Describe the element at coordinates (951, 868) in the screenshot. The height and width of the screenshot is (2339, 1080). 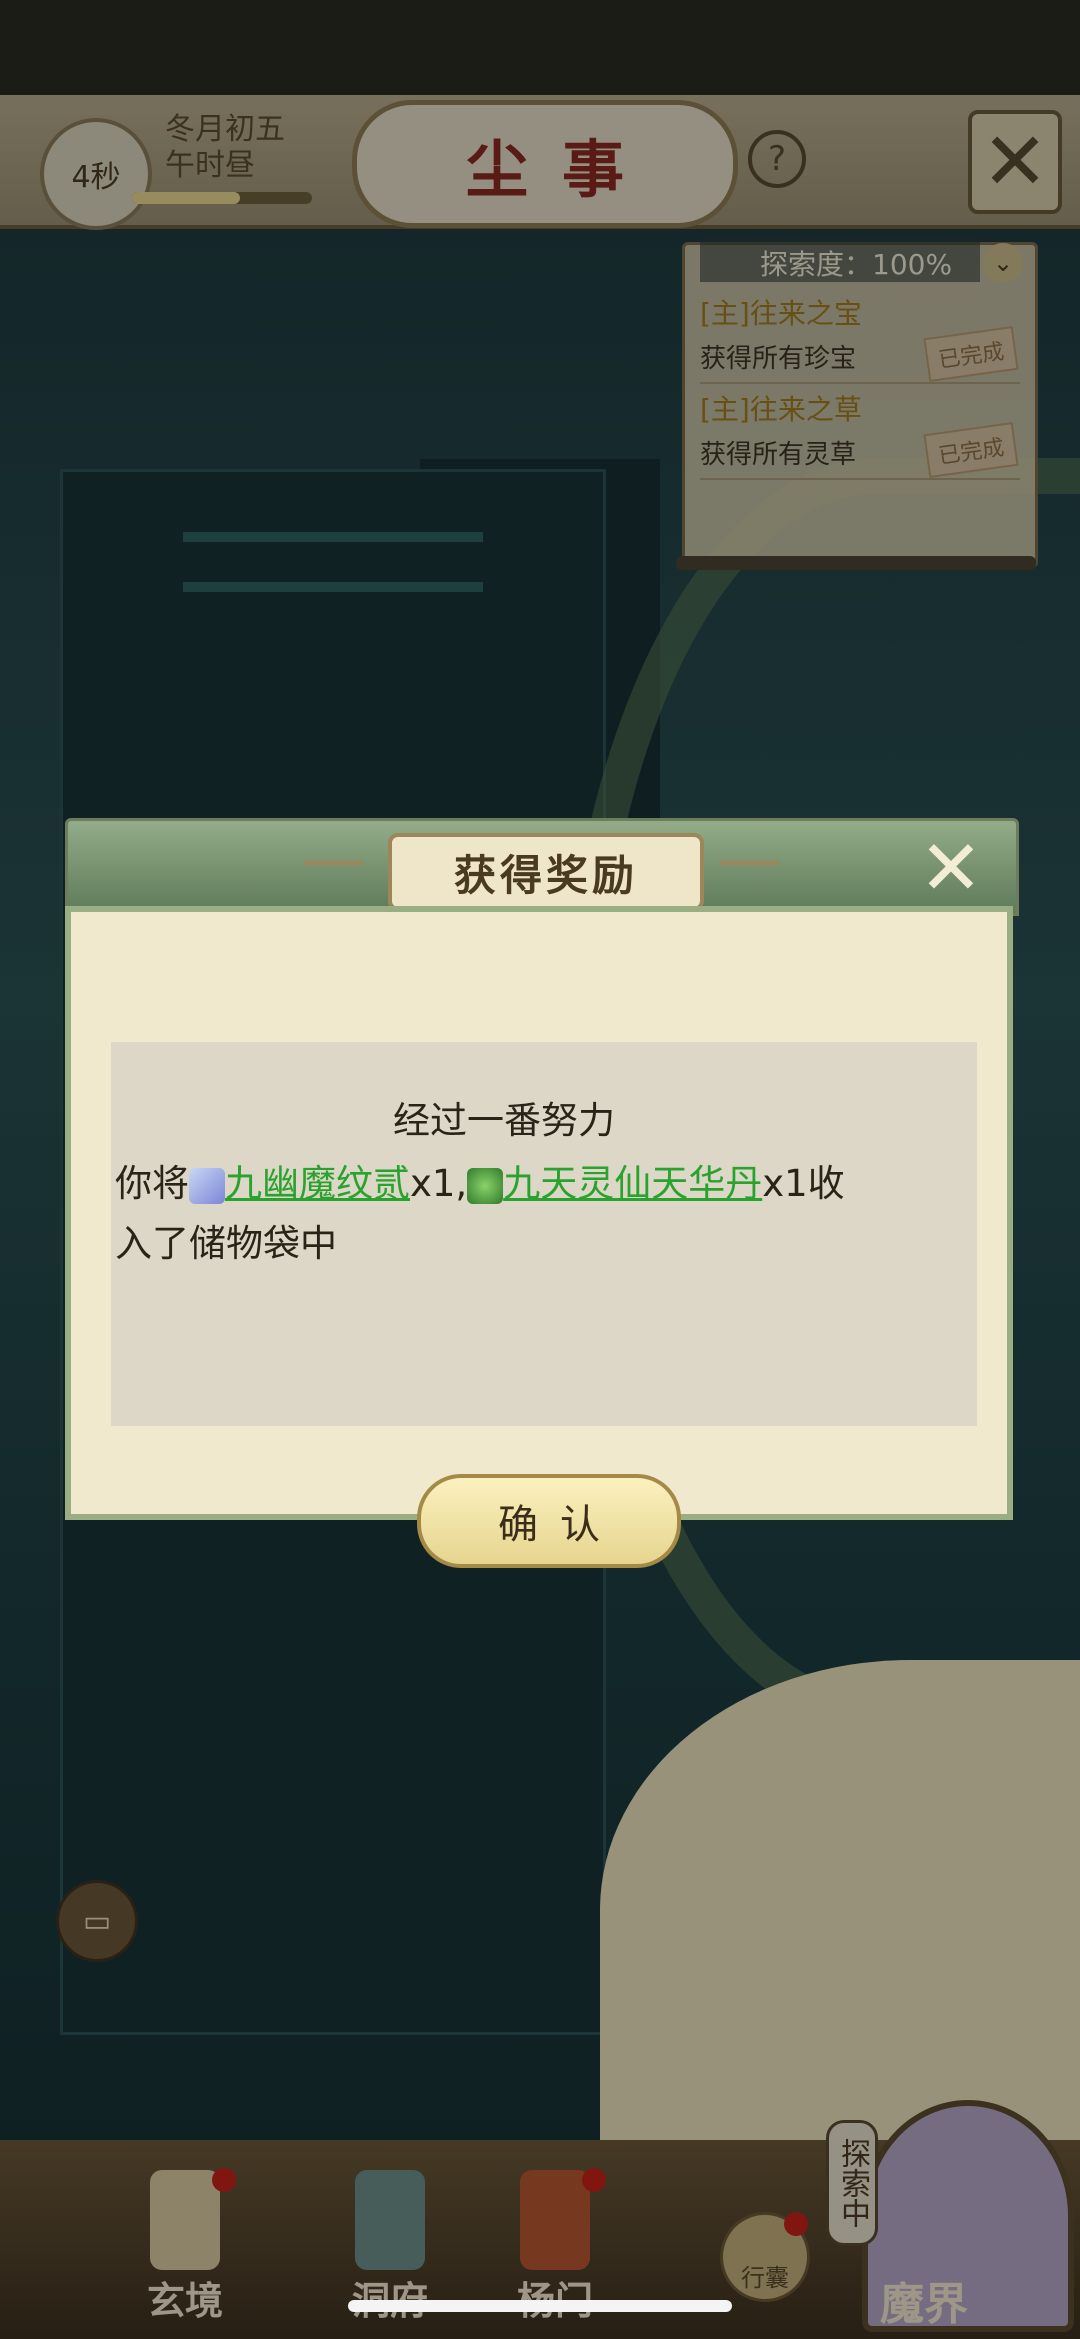
I see `close-icon: ✕` at that location.